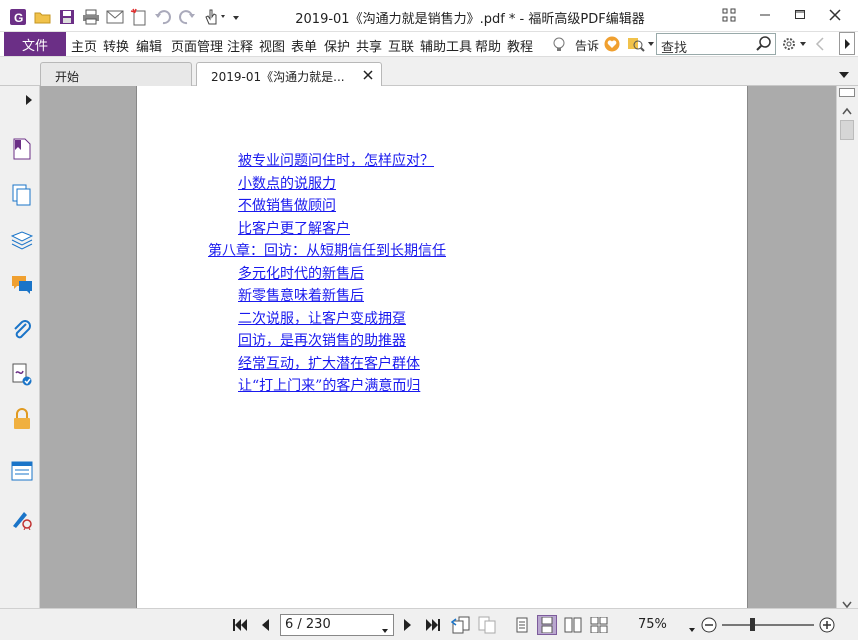 The width and height of the screenshot is (858, 640). I want to click on menu-help: 帮助, so click(488, 45).